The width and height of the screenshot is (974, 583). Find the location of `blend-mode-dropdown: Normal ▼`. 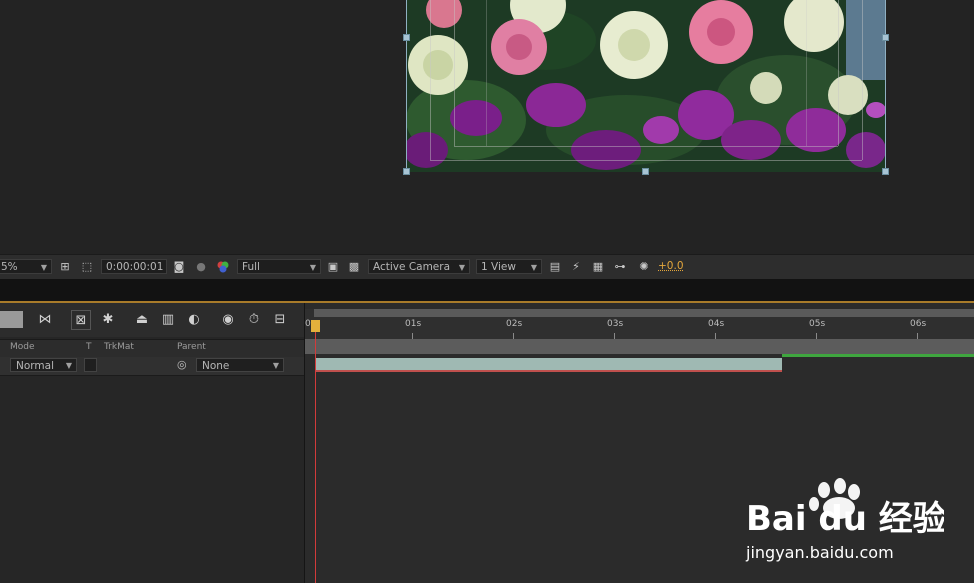

blend-mode-dropdown: Normal ▼ is located at coordinates (43, 365).